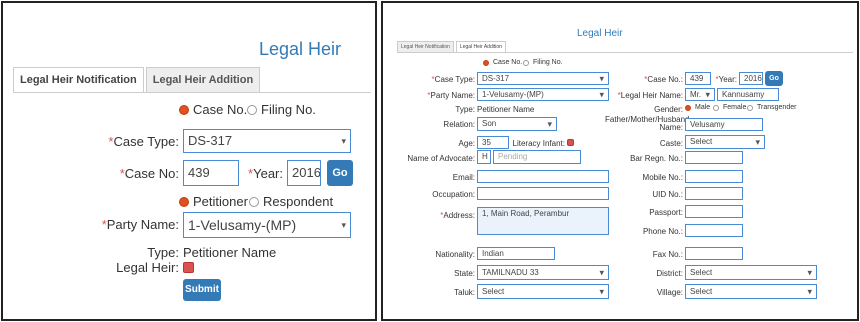  What do you see at coordinates (453, 194) in the screenshot?
I see `occupation-label: Occupation:` at bounding box center [453, 194].